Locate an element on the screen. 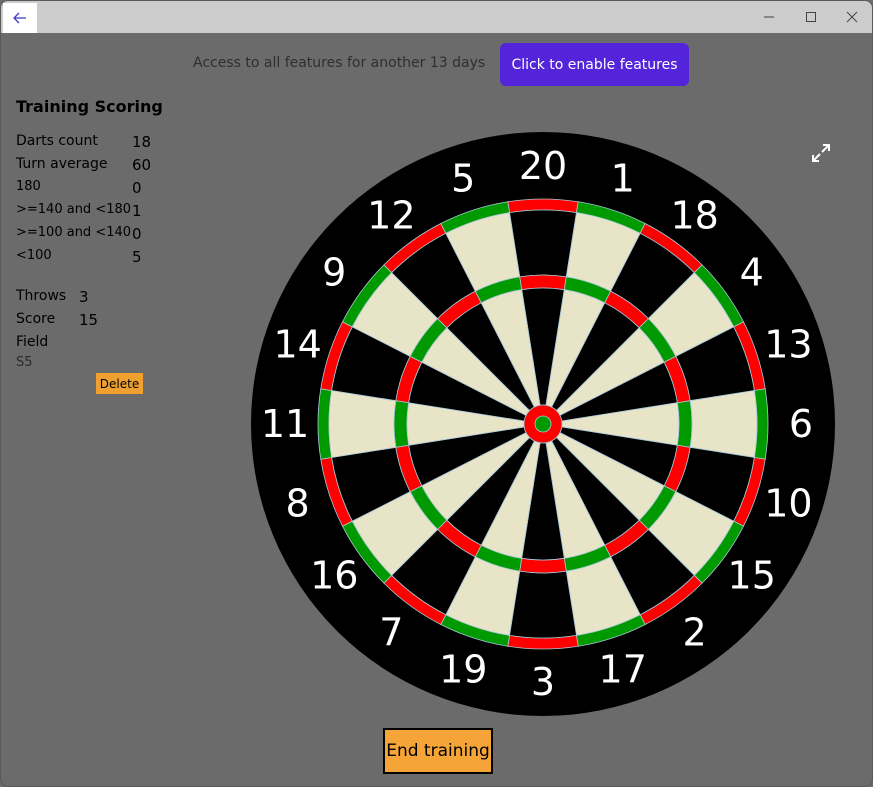 The image size is (873, 787). board-number-9: 9 is located at coordinates (334, 272).